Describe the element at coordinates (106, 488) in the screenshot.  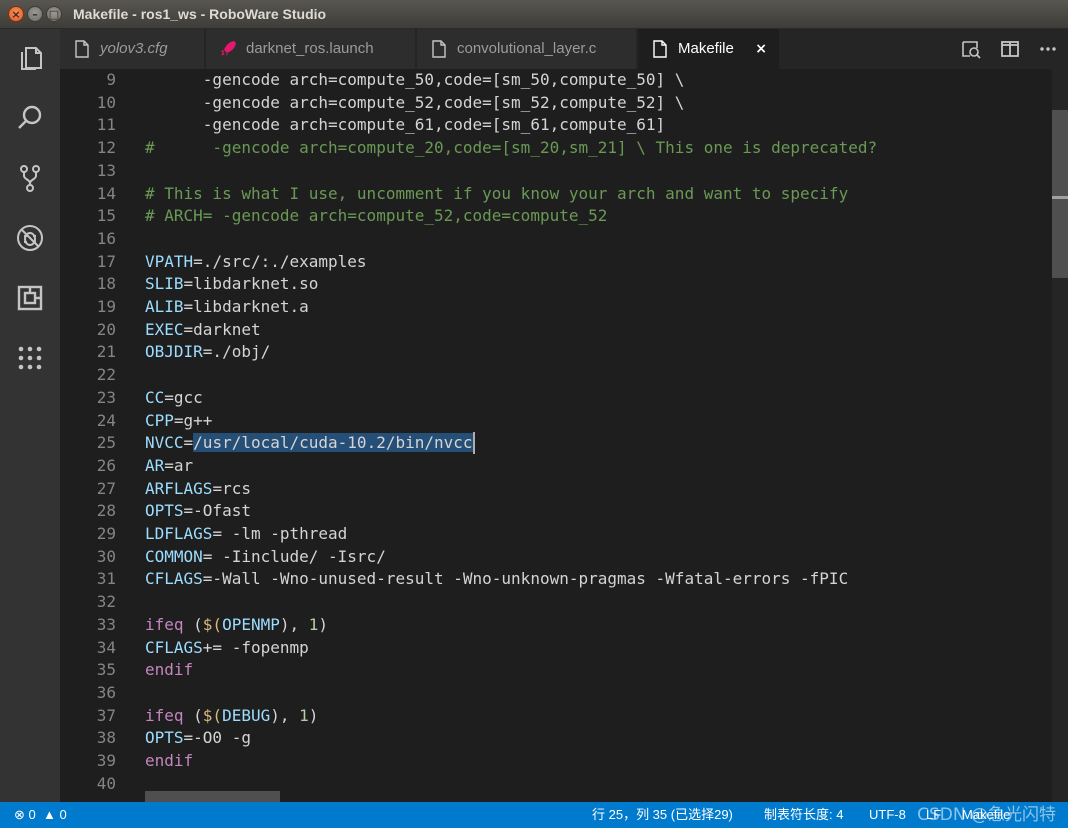
I see `line-number: 27` at that location.